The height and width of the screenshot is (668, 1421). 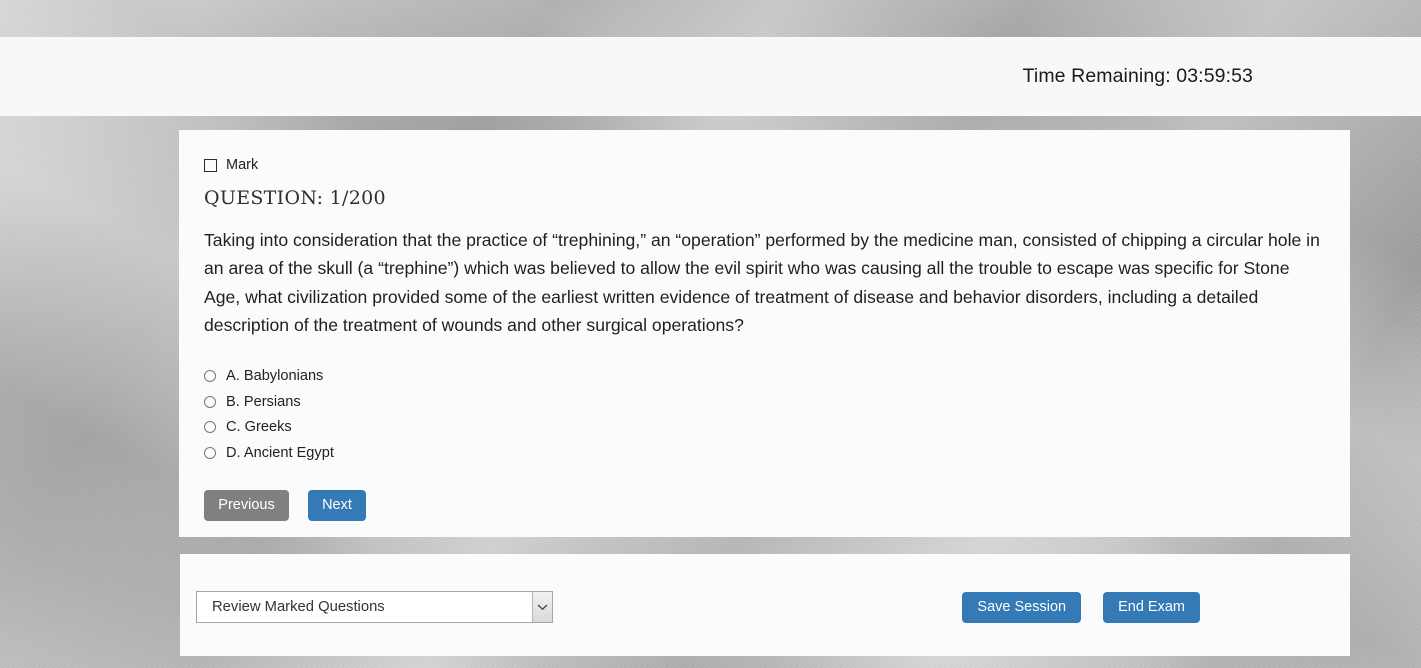 What do you see at coordinates (337, 505) in the screenshot?
I see `next-question-button: Next` at bounding box center [337, 505].